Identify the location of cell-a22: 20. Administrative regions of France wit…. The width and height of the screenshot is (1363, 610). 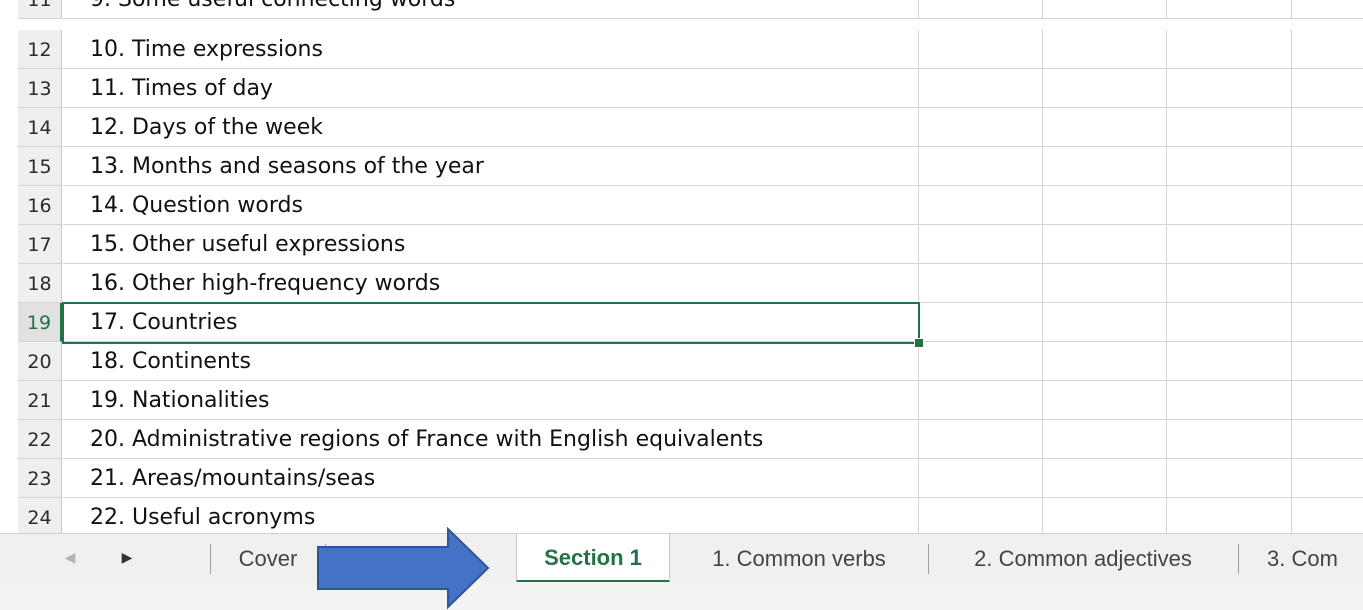
(491, 439).